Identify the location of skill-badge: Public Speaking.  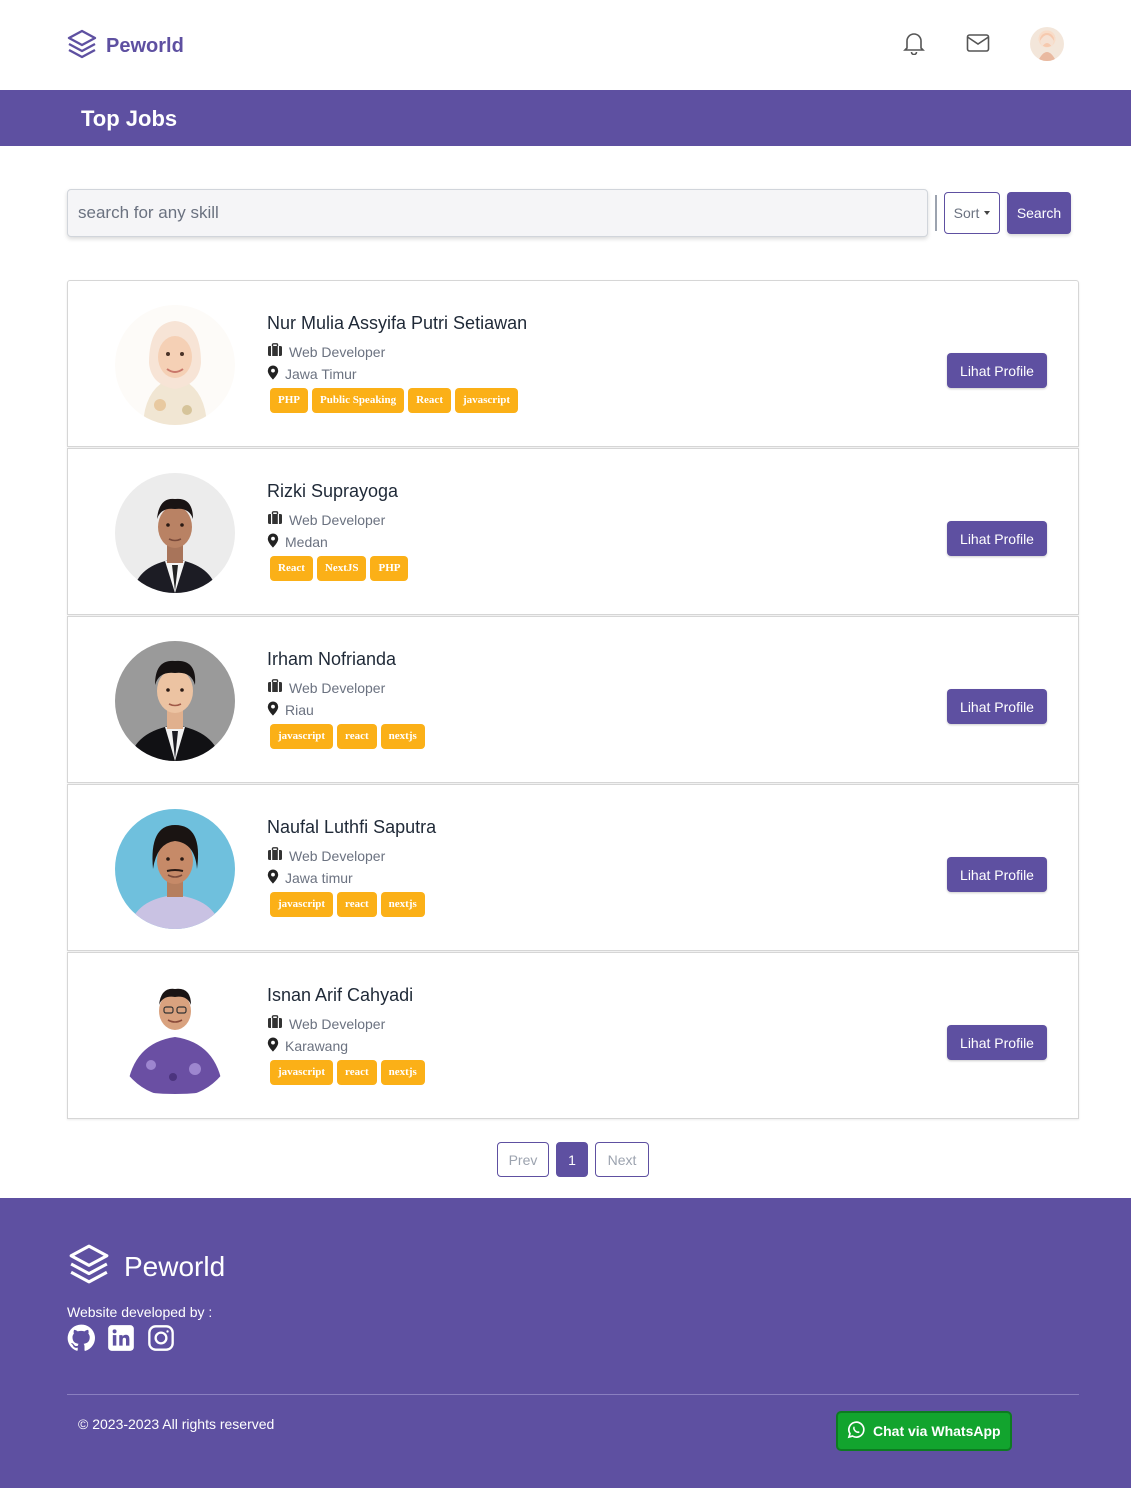
(358, 400).